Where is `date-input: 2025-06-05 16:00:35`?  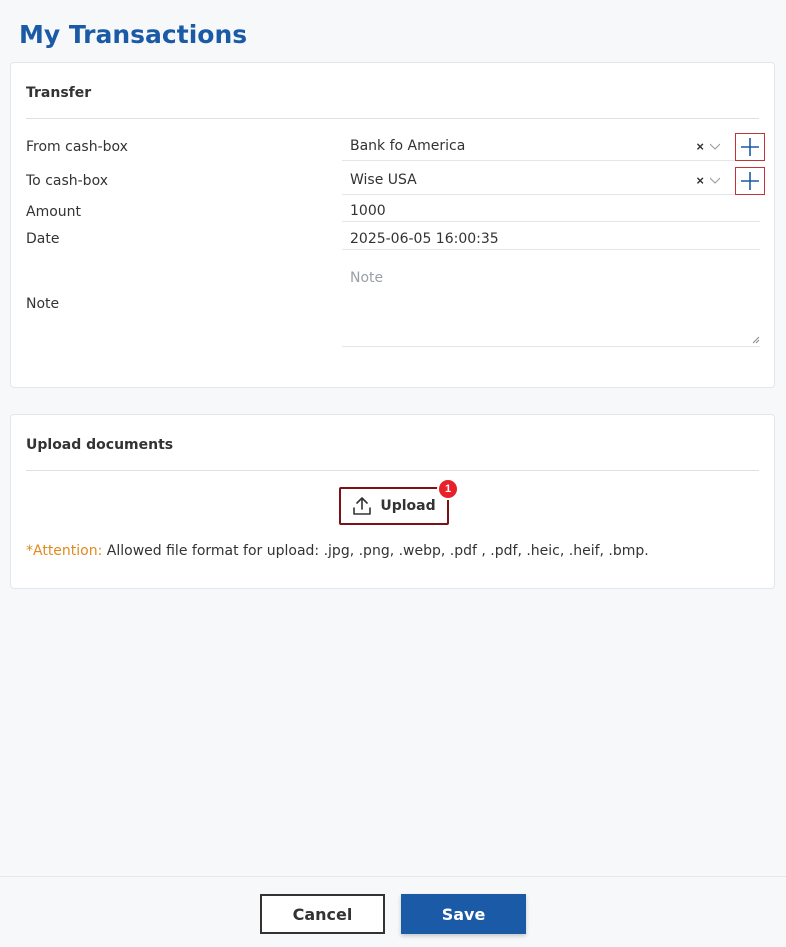 date-input: 2025-06-05 16:00:35 is located at coordinates (551, 236).